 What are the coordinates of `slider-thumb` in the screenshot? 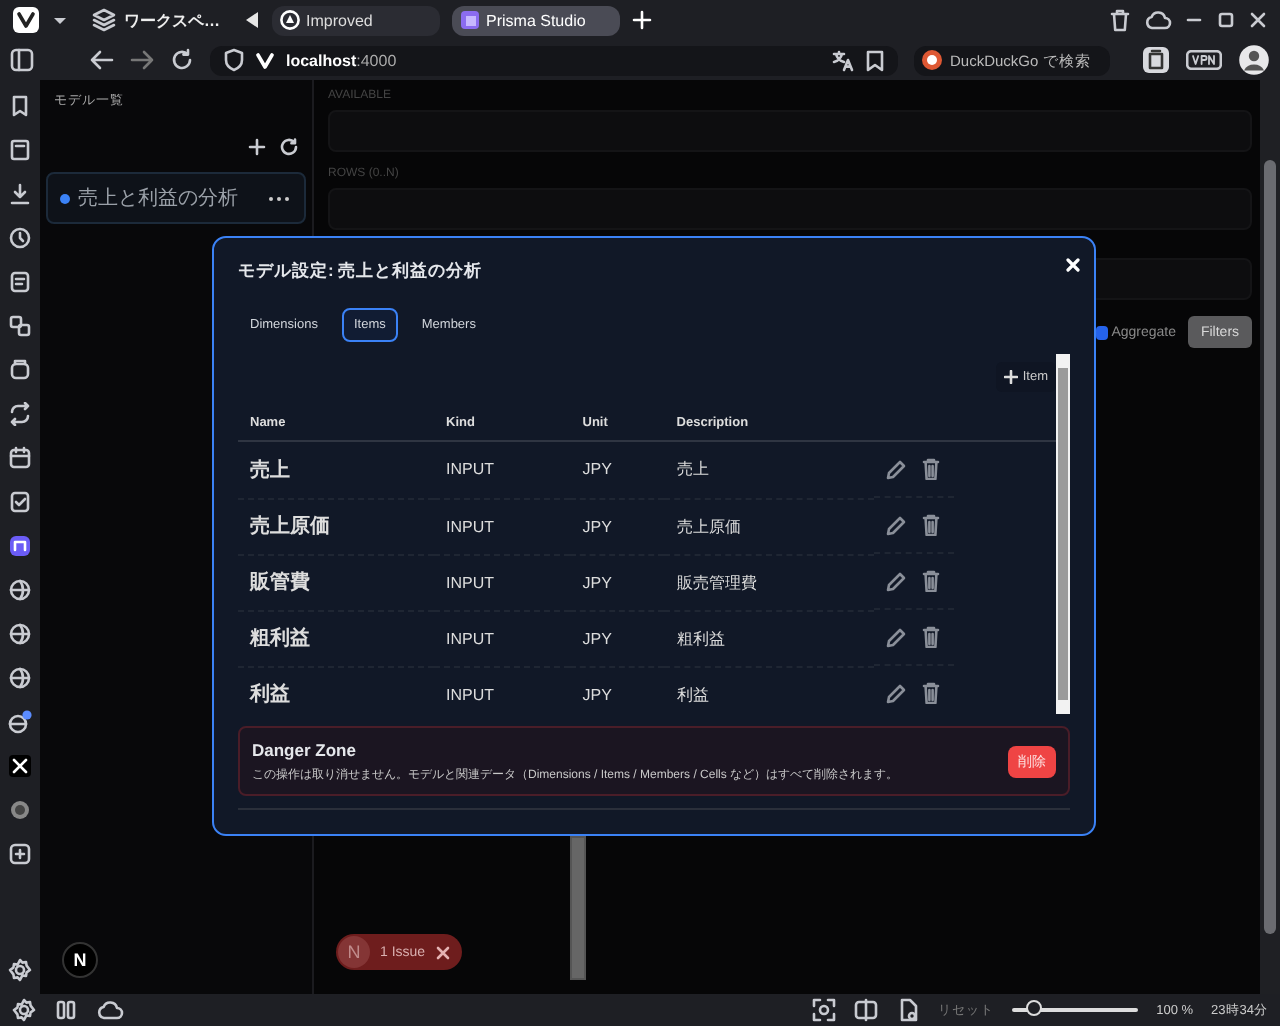 It's located at (1034, 1008).